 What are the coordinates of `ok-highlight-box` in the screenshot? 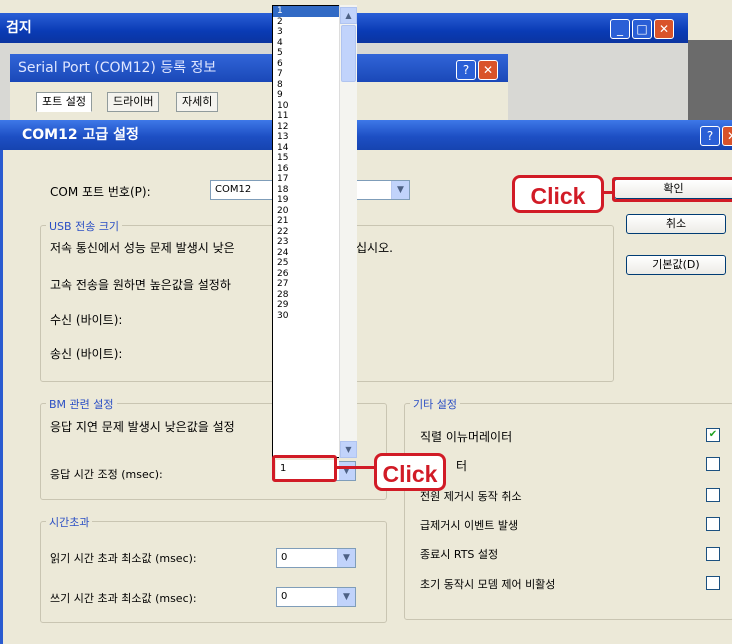 It's located at (672, 189).